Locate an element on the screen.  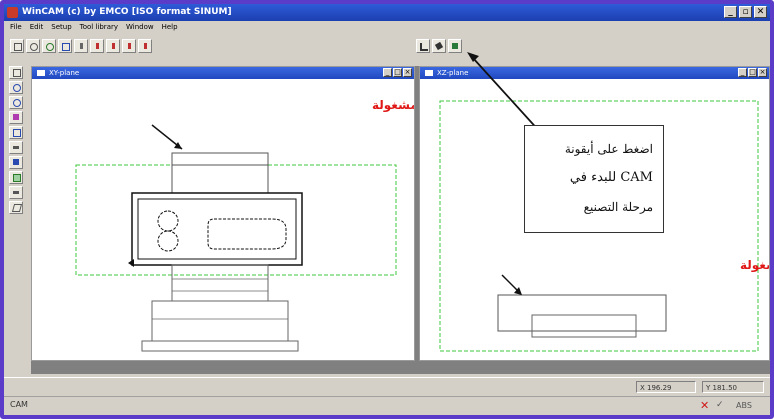
xz-minimize-button: _ is located at coordinates (742, 72).